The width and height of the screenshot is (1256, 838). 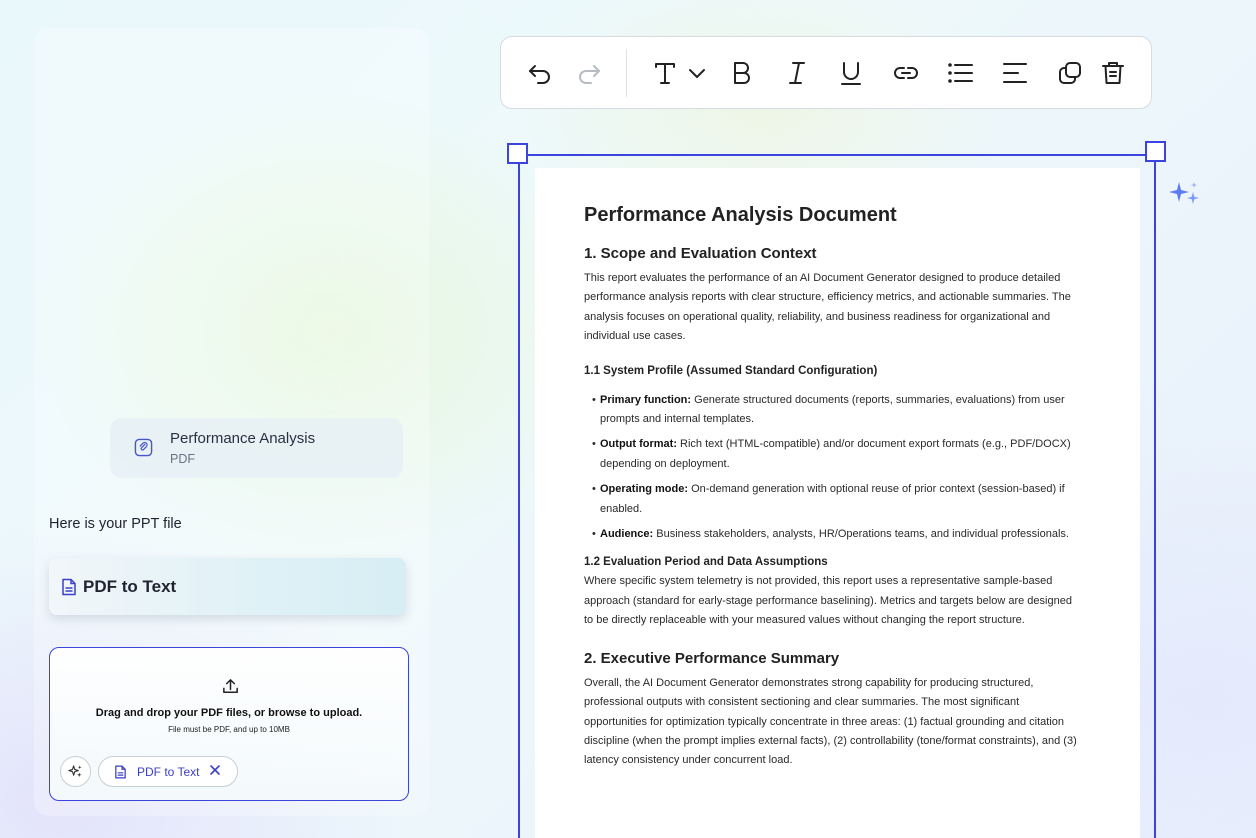 What do you see at coordinates (143, 447) in the screenshot?
I see `attachment-file-icon` at bounding box center [143, 447].